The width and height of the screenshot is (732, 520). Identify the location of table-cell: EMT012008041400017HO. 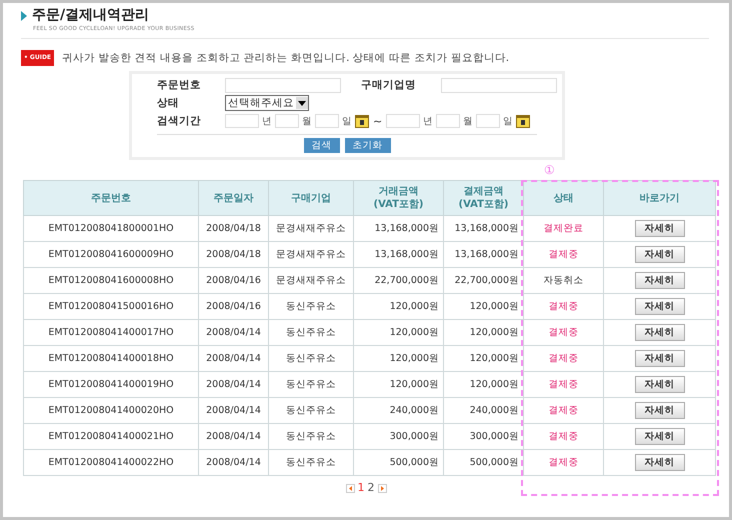
(111, 333).